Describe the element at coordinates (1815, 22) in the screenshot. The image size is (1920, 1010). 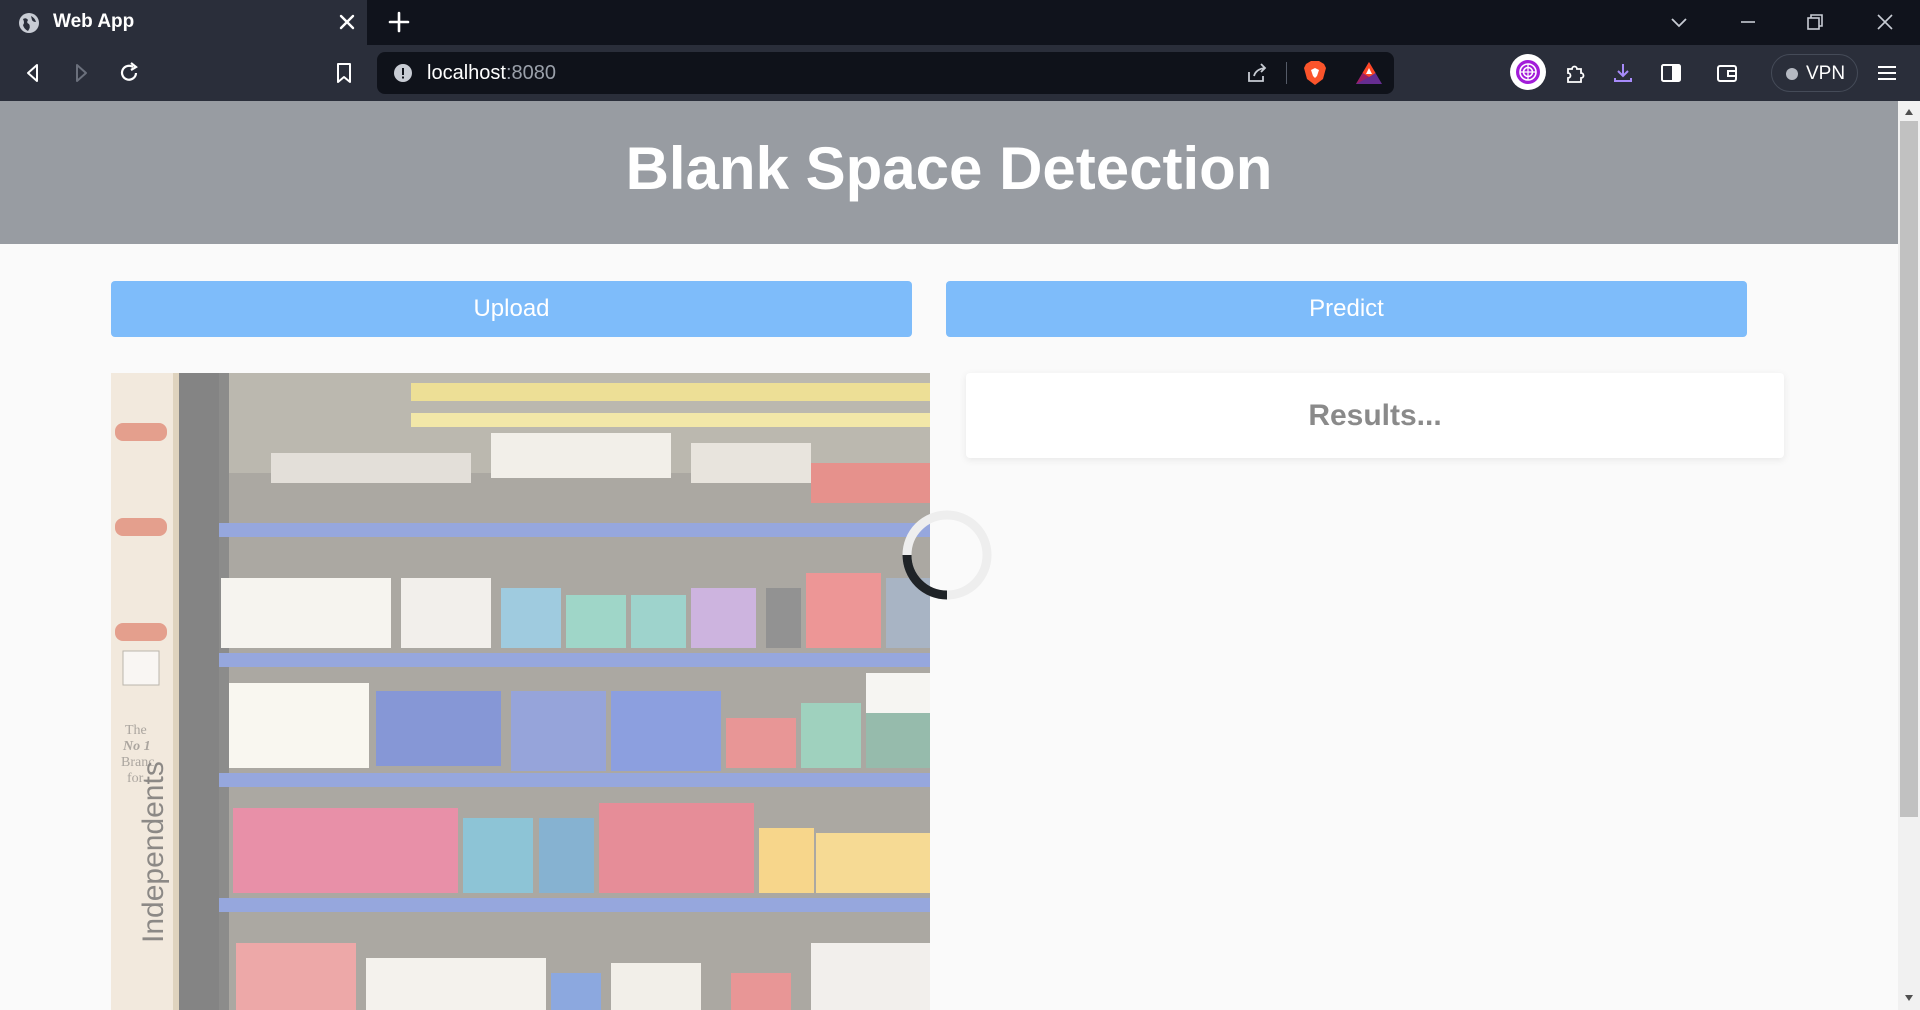
I see `restore-icon` at that location.